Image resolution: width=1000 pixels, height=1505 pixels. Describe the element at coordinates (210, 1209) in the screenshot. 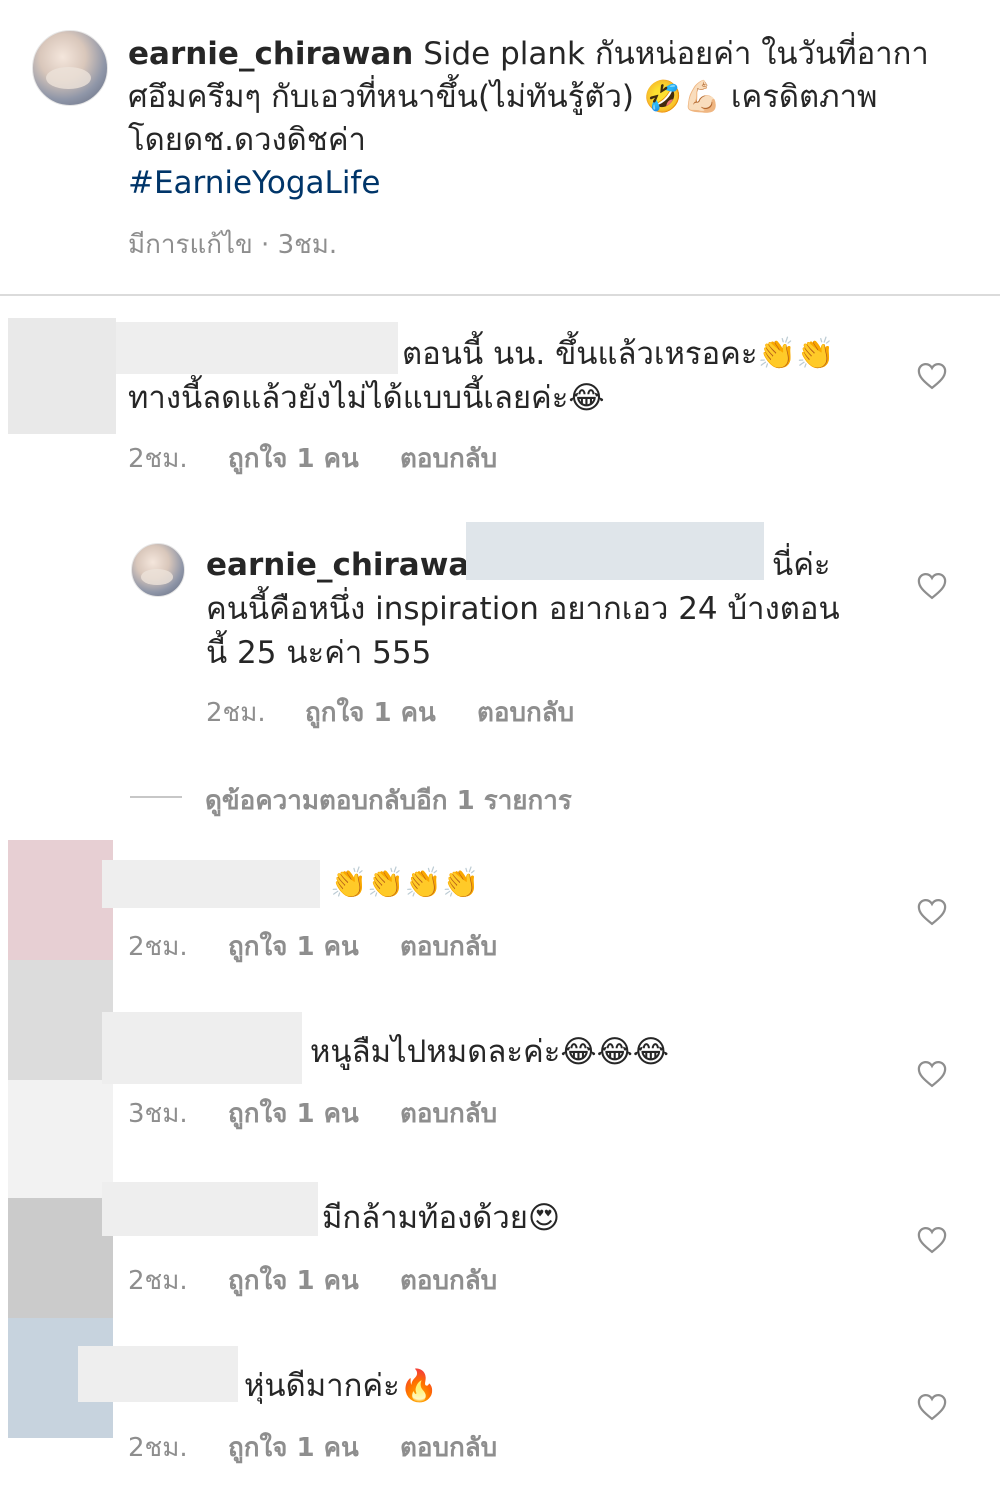

I see `comment-5-username-redacted` at that location.